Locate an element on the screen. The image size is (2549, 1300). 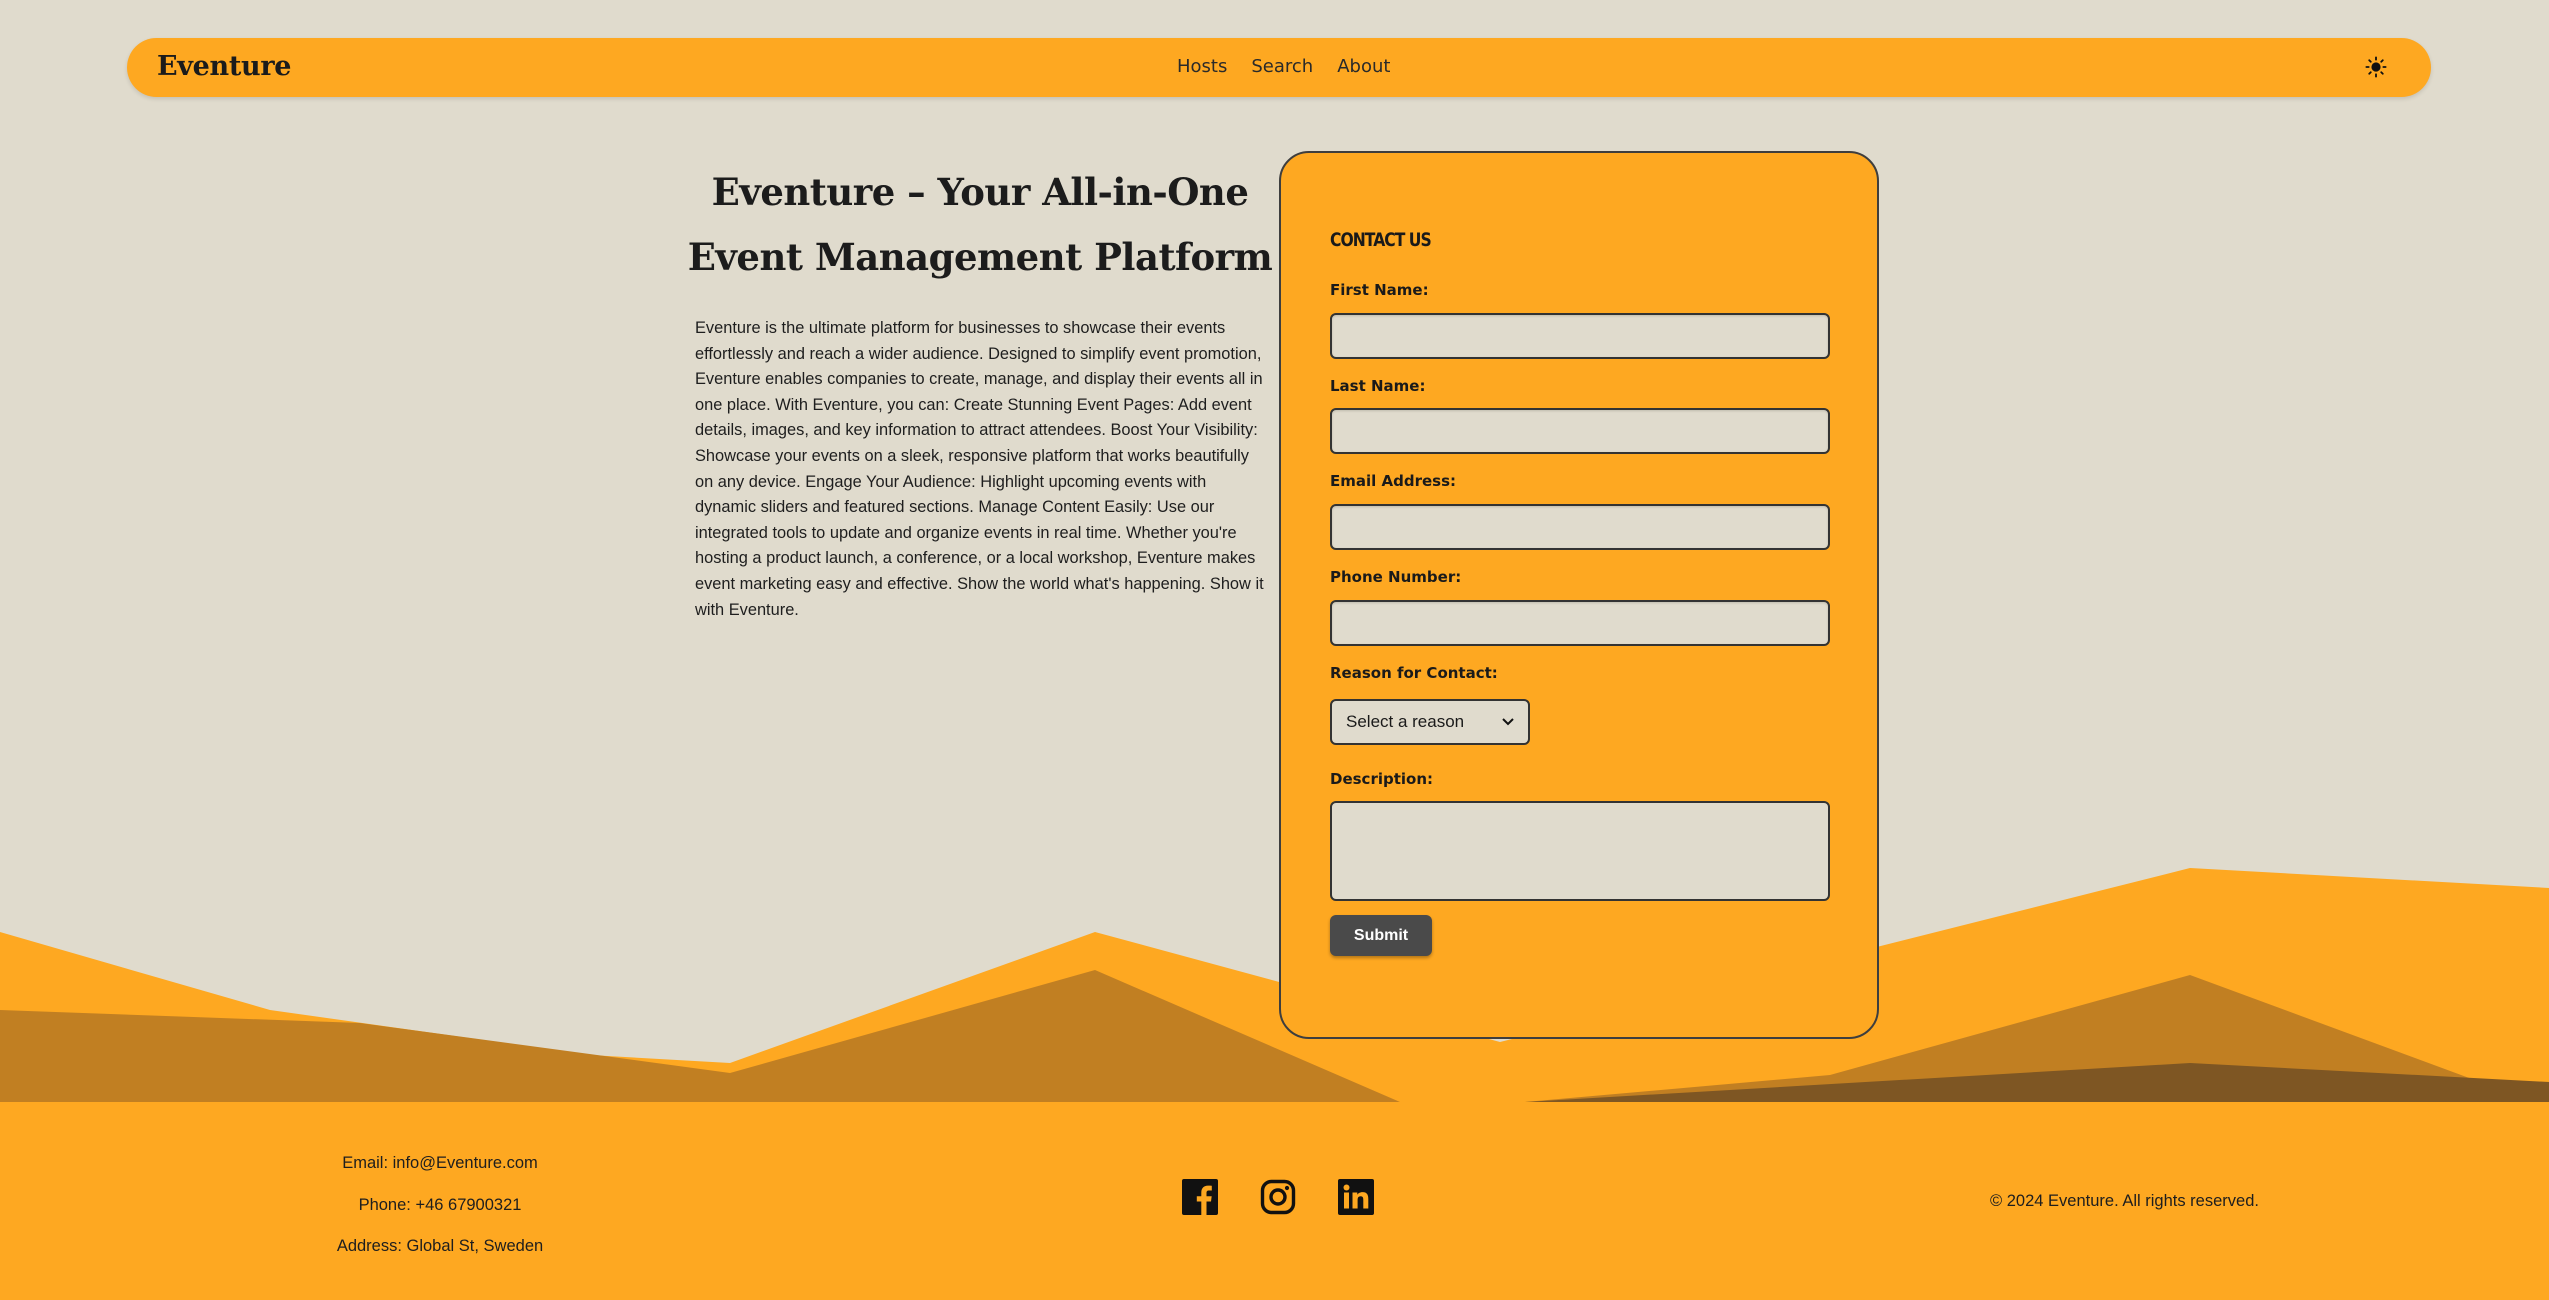
social-links is located at coordinates (1278, 1197).